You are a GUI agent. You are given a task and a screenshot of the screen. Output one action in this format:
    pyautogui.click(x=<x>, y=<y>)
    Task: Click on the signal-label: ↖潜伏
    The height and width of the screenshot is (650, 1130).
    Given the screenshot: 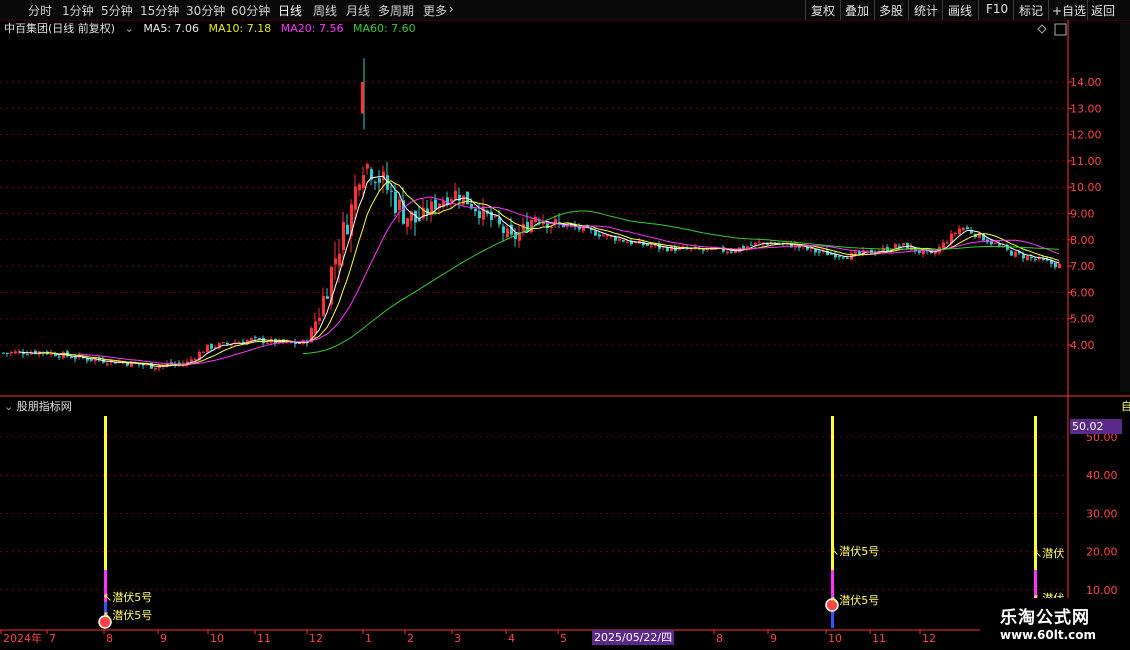 What is the action you would take?
    pyautogui.click(x=1048, y=553)
    